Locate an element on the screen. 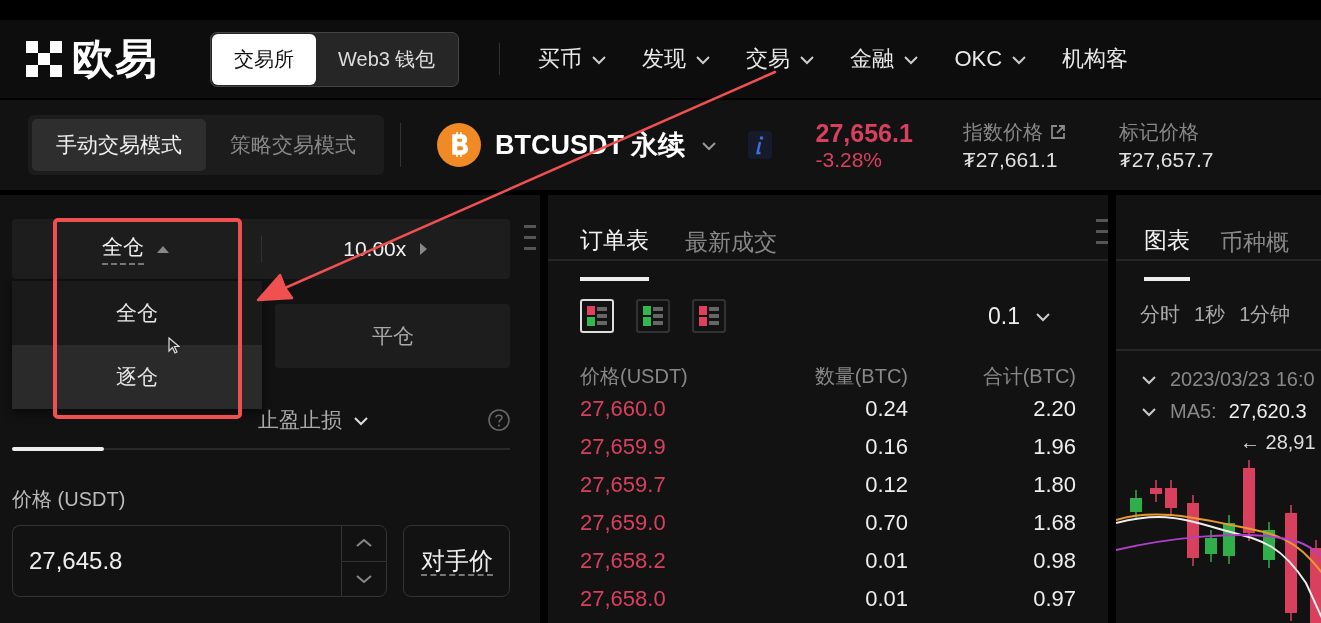 This screenshot has width=1321, height=623. logo-icon is located at coordinates (44, 59).